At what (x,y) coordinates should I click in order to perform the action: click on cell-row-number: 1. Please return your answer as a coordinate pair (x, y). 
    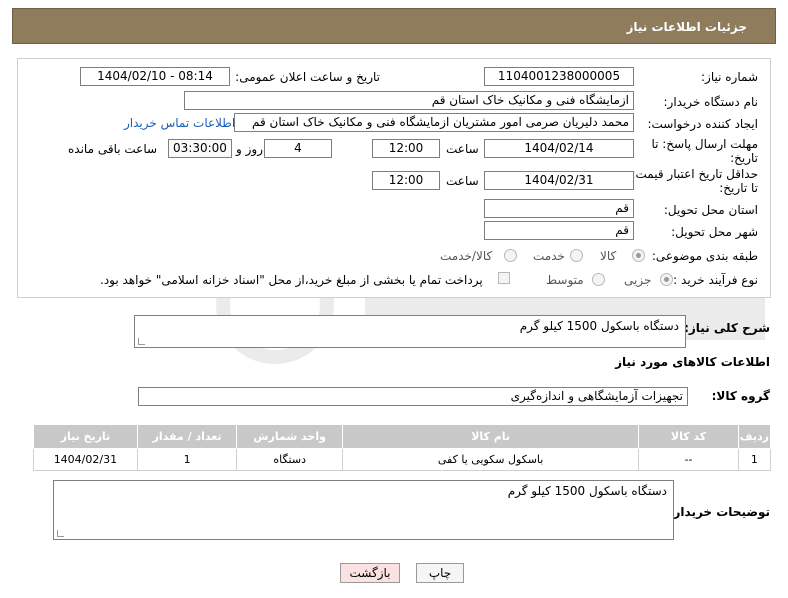
    Looking at the image, I should click on (754, 459).